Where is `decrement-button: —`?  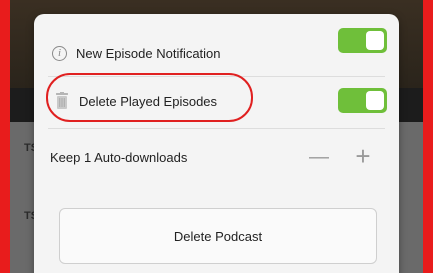 decrement-button: — is located at coordinates (319, 157).